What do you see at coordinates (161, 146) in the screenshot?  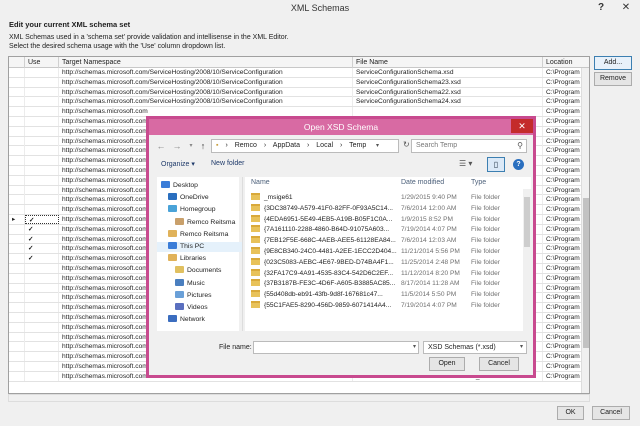 I see `back-arrow-icon: ←` at bounding box center [161, 146].